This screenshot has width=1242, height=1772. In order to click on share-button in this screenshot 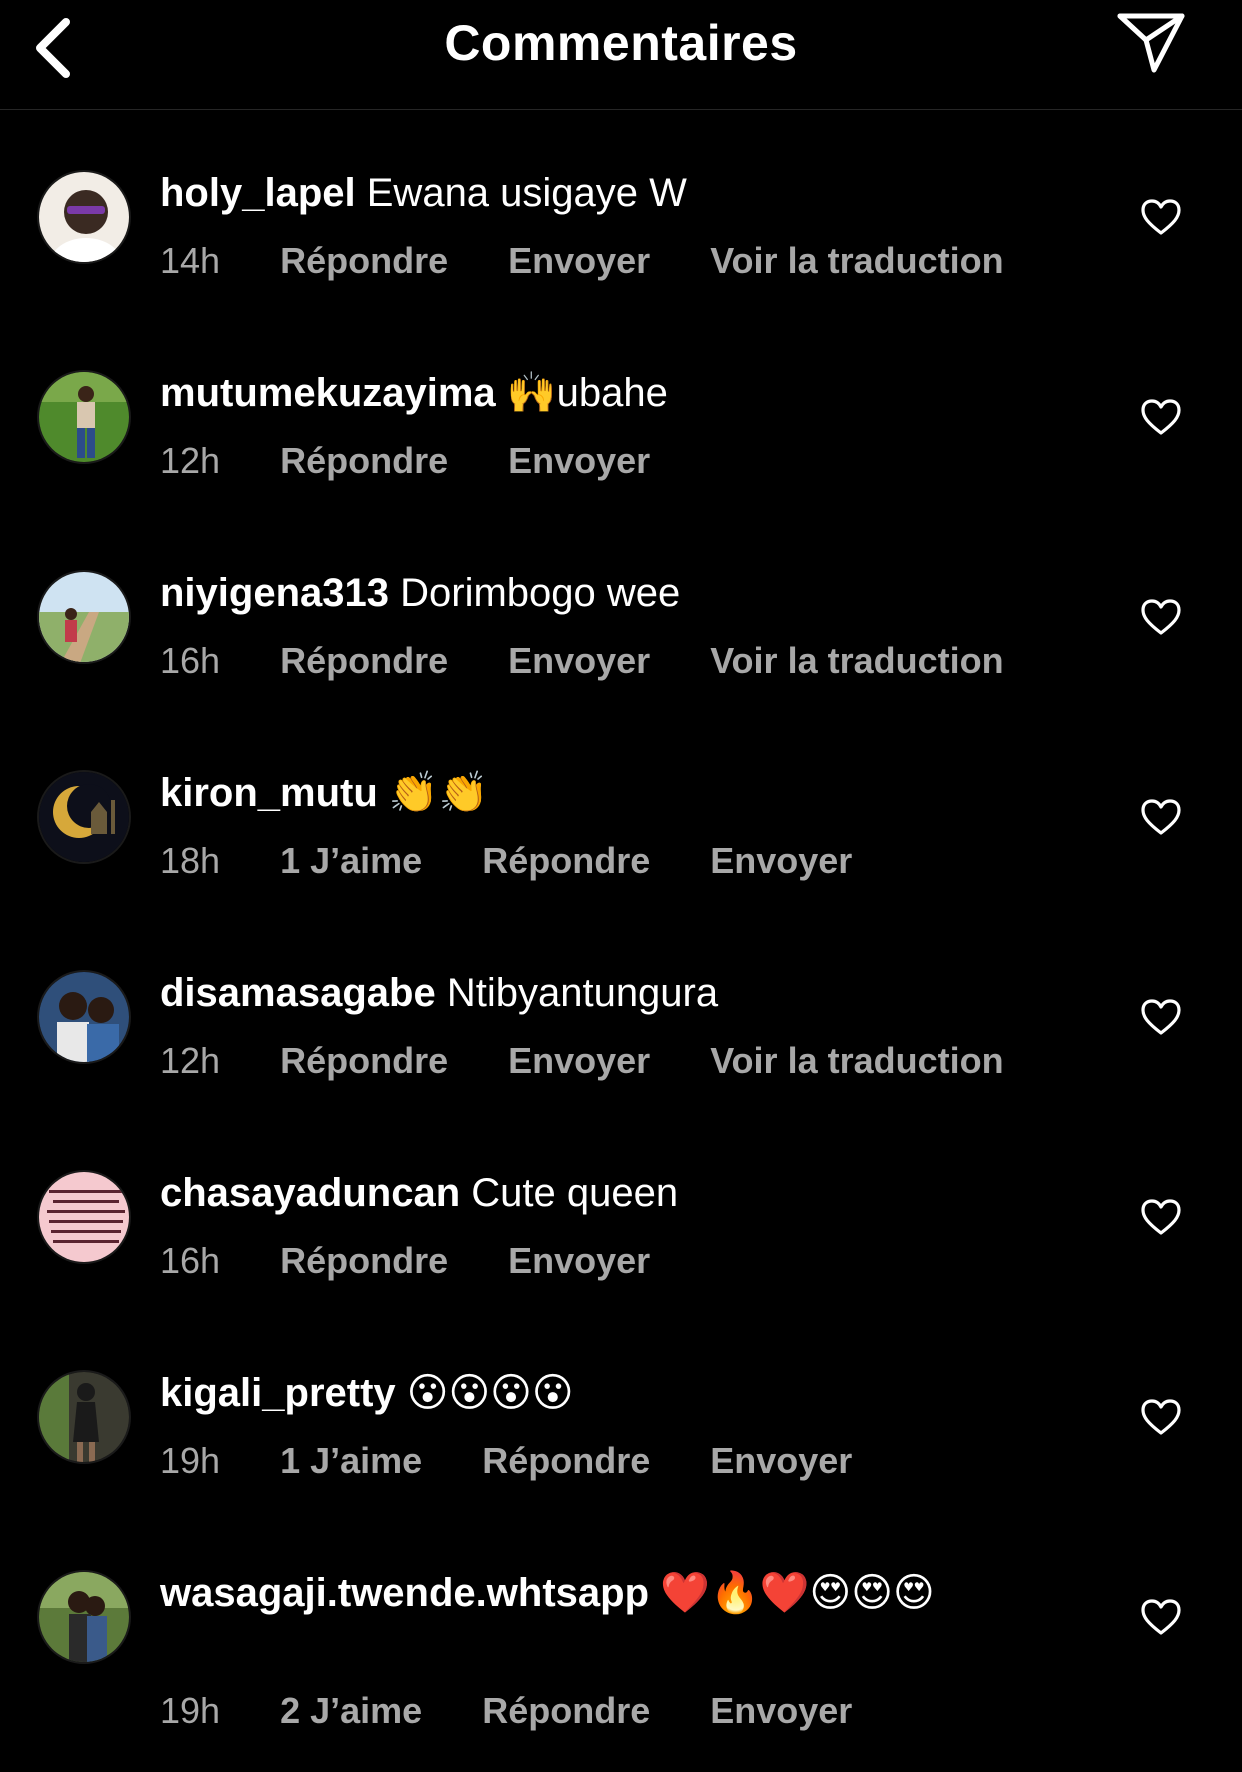, I will do `click(1151, 43)`.